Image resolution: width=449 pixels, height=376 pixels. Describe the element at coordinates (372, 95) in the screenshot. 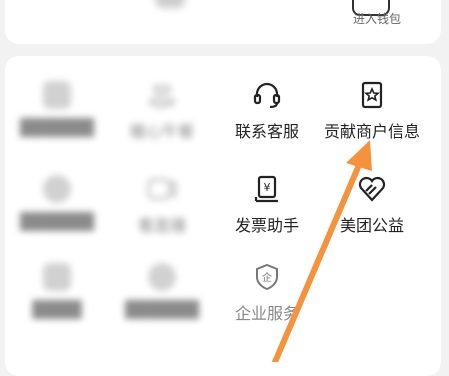

I see `store-star-icon` at that location.